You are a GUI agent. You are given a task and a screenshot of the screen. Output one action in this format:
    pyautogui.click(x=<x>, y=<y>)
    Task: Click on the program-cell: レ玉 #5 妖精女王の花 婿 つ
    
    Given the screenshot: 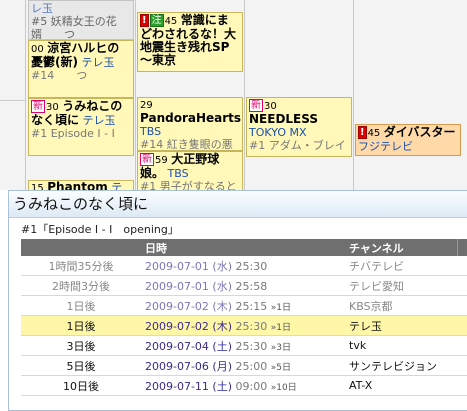 What is the action you would take?
    pyautogui.click(x=81, y=20)
    